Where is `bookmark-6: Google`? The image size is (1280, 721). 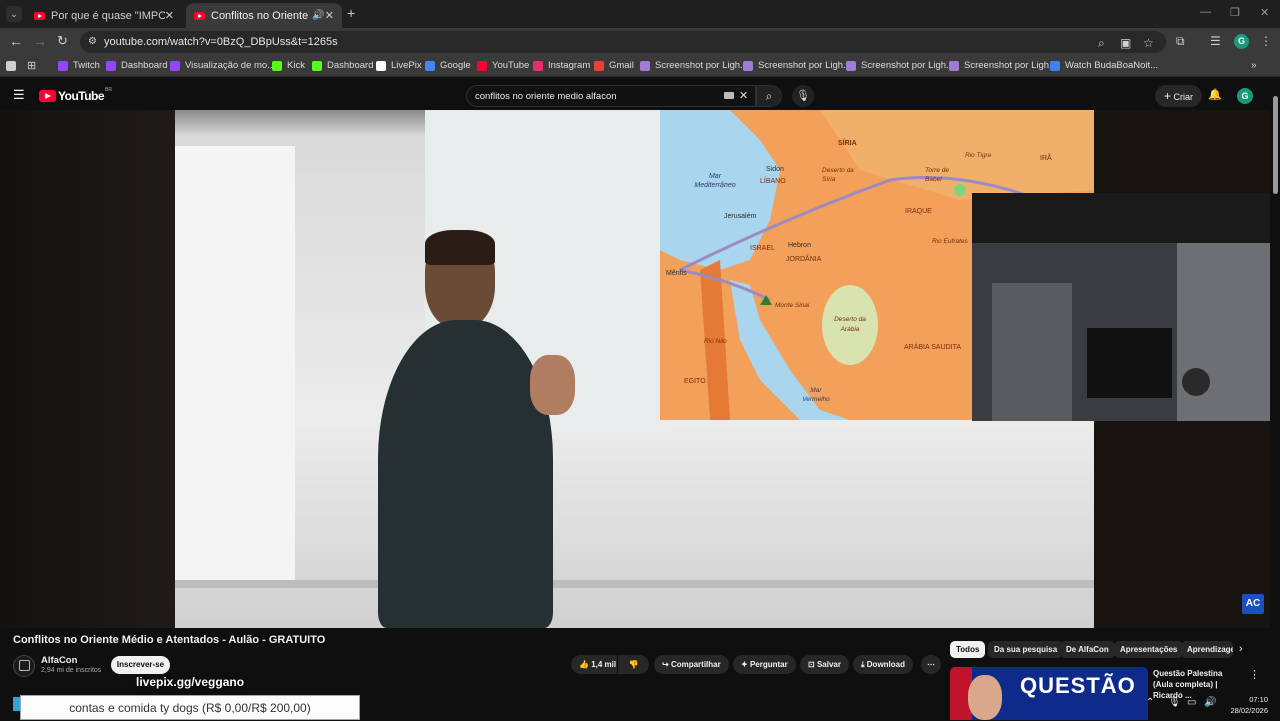 bookmark-6: Google is located at coordinates (448, 65).